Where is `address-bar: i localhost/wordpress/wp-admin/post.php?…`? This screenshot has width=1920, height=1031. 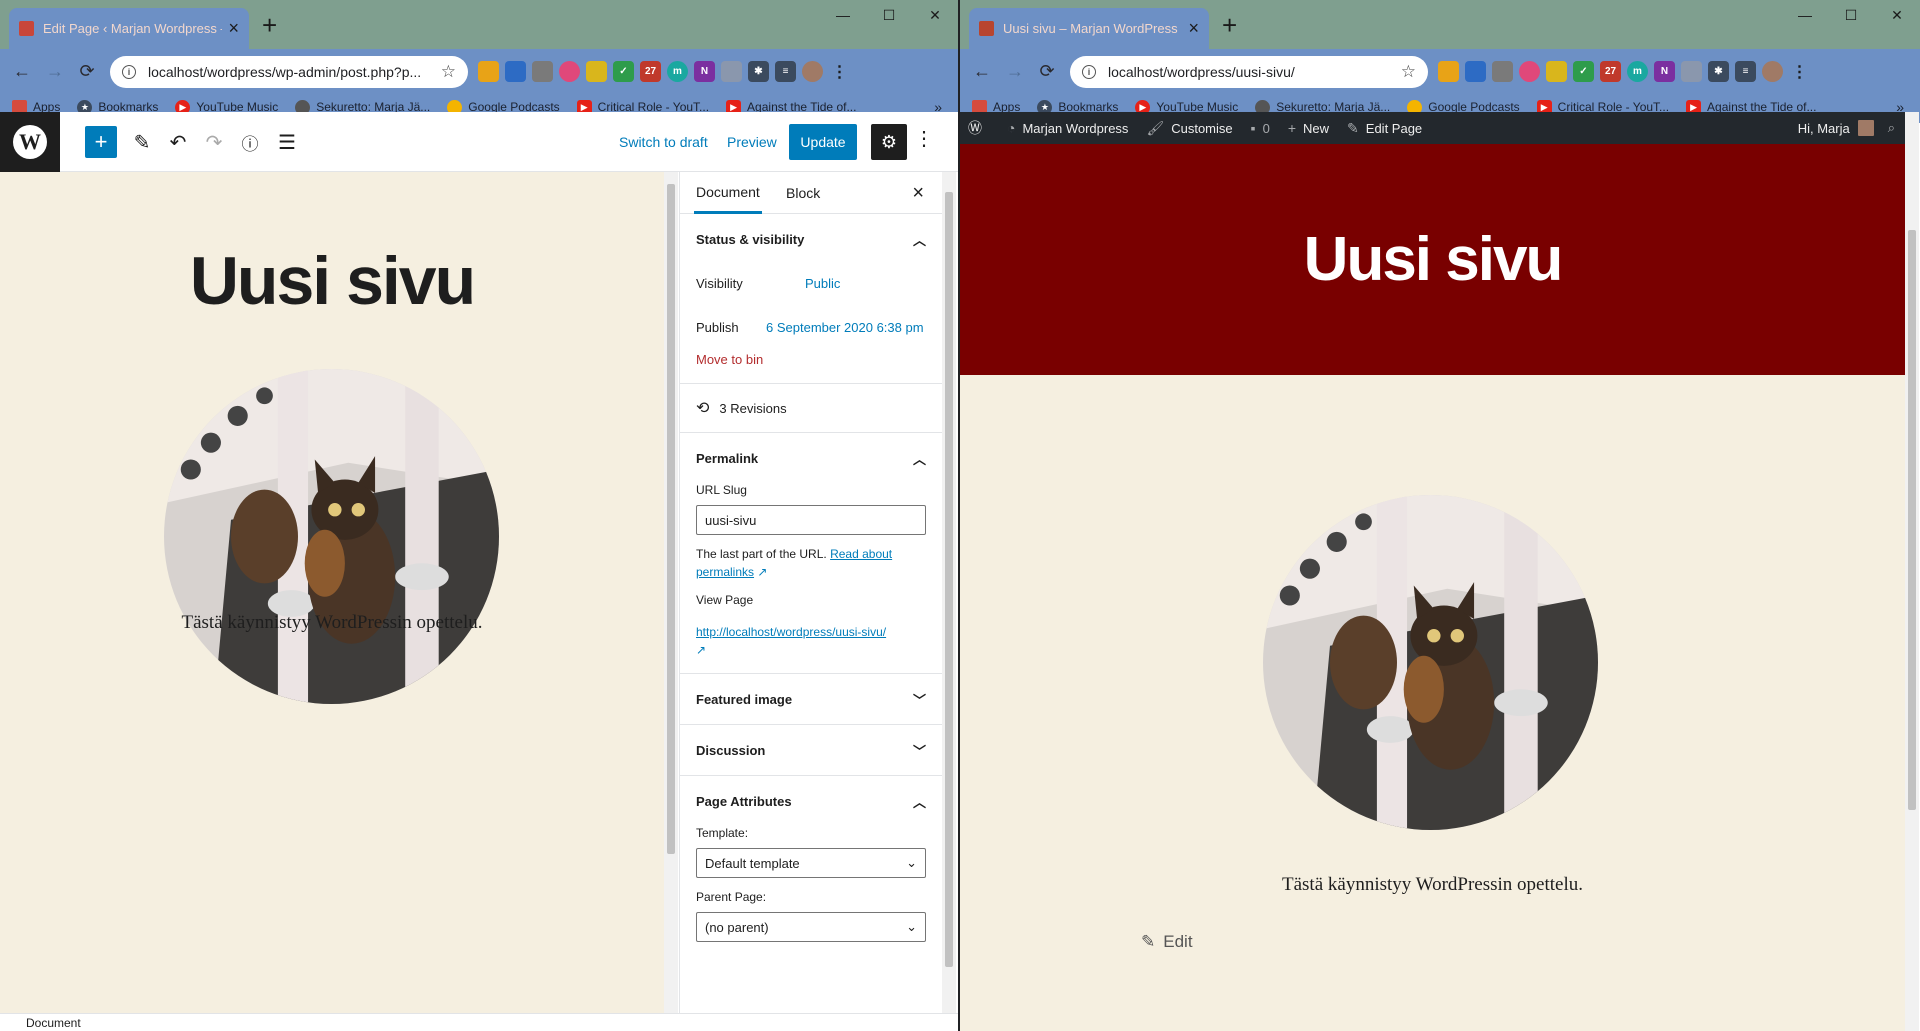
address-bar: i localhost/wordpress/wp-admin/post.php?… is located at coordinates (289, 72).